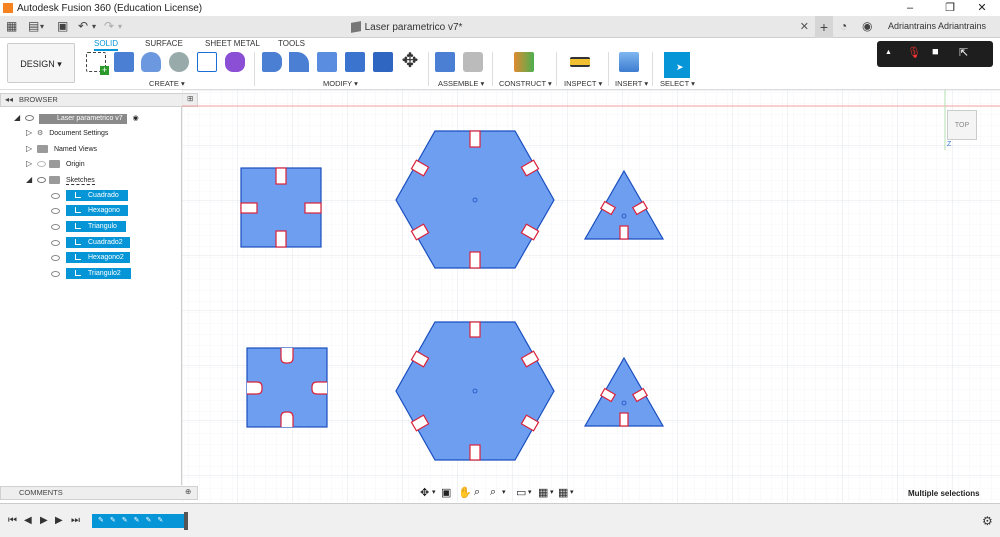  Describe the element at coordinates (552, 492) in the screenshot. I see `grid-dropdown-icon: ▾` at that location.